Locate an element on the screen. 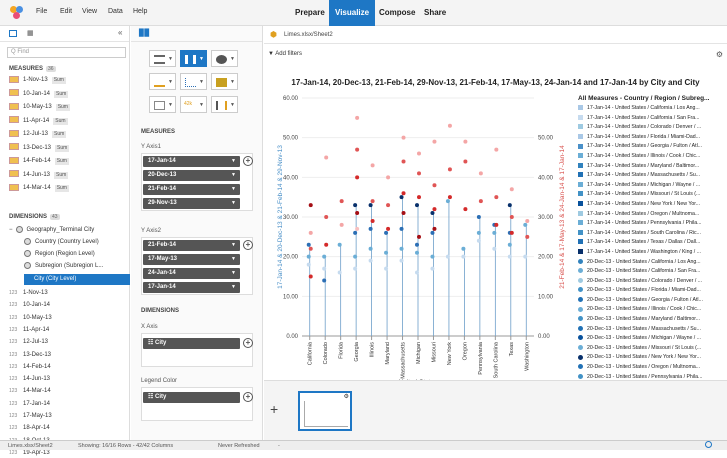 The width and height of the screenshot is (727, 458). menu-edit: Edit is located at coordinates (66, 11).